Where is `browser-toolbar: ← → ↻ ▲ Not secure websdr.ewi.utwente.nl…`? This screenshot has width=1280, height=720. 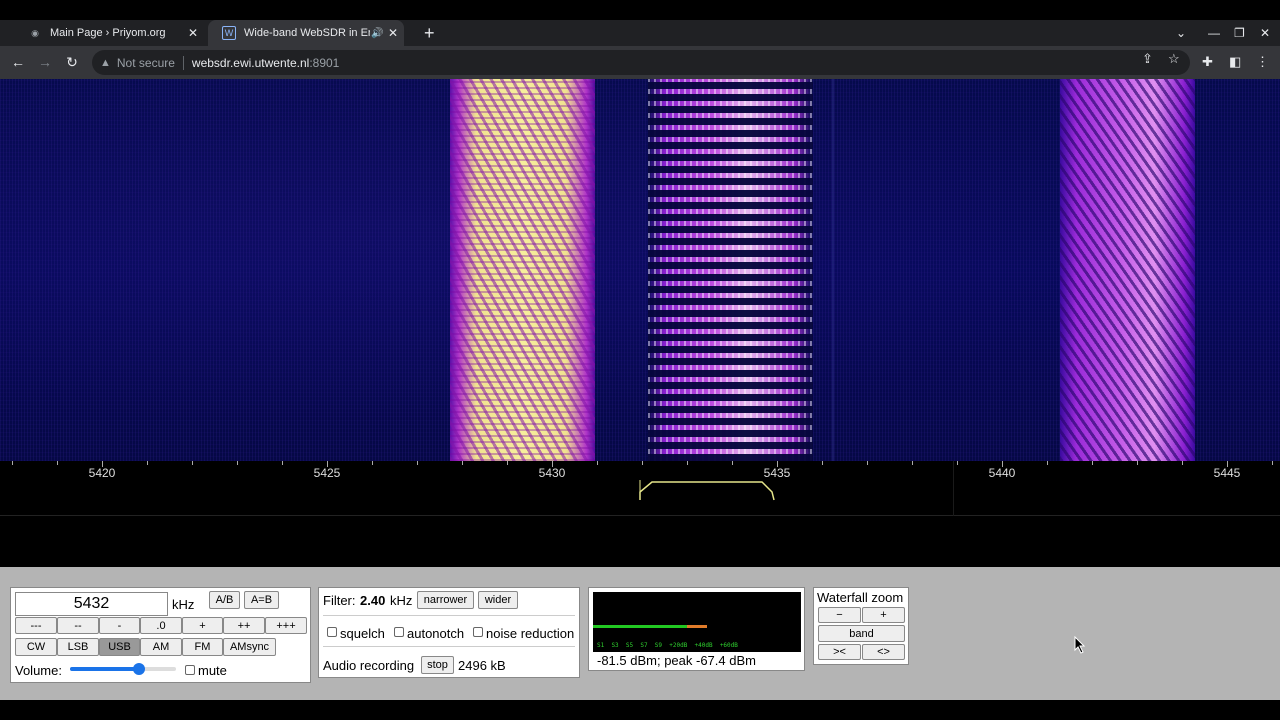 browser-toolbar: ← → ↻ ▲ Not secure websdr.ewi.utwente.nl… is located at coordinates (640, 62).